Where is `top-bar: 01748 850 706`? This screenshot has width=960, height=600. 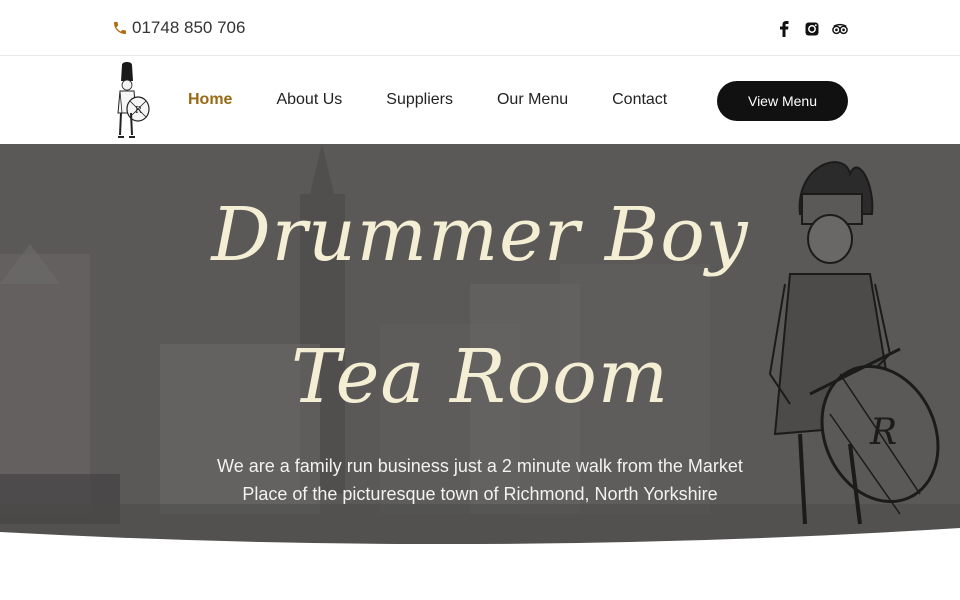 top-bar: 01748 850 706 is located at coordinates (480, 28).